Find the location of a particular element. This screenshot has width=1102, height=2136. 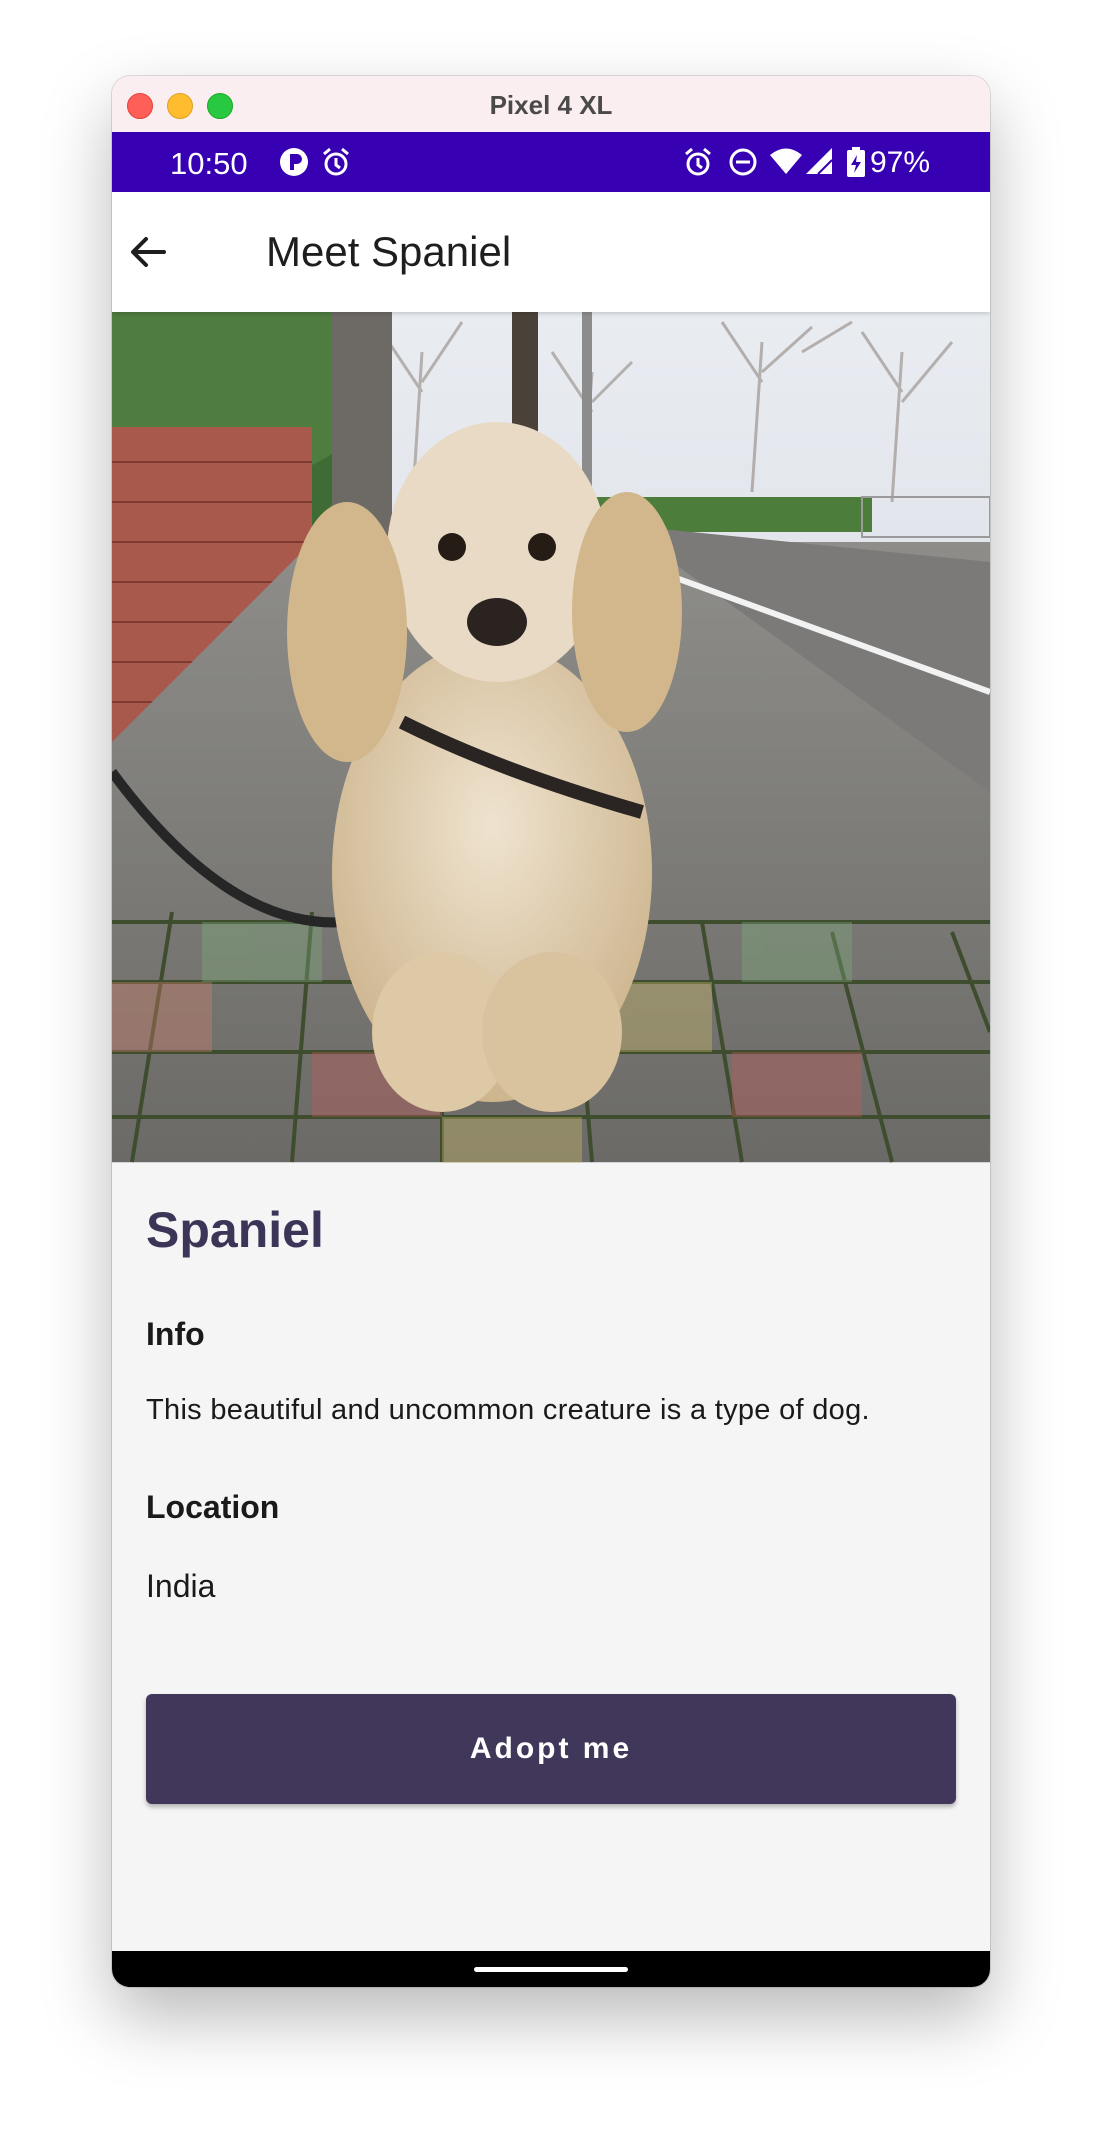

home-gesture-handle is located at coordinates (551, 1969).